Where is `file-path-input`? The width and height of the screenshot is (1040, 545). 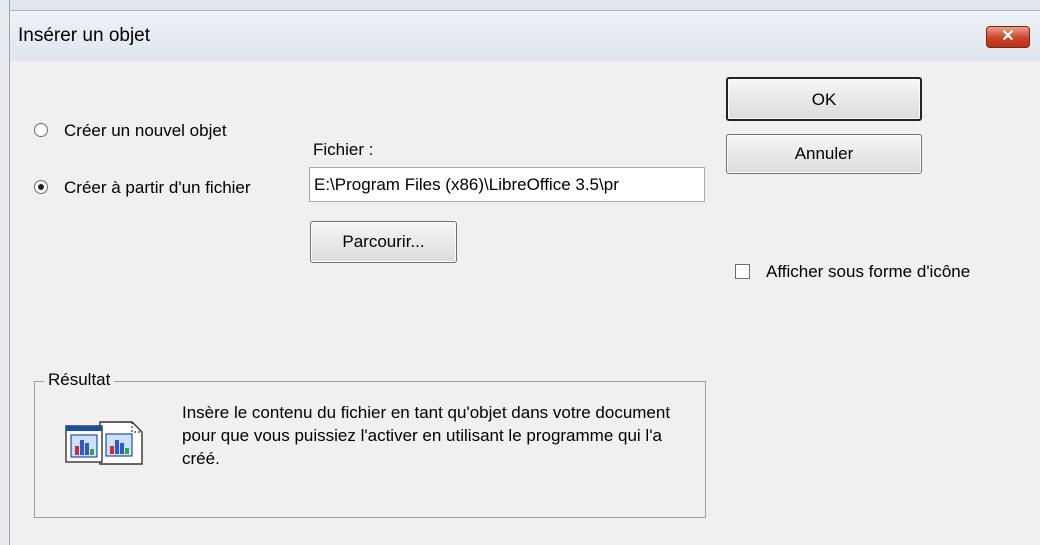 file-path-input is located at coordinates (507, 184).